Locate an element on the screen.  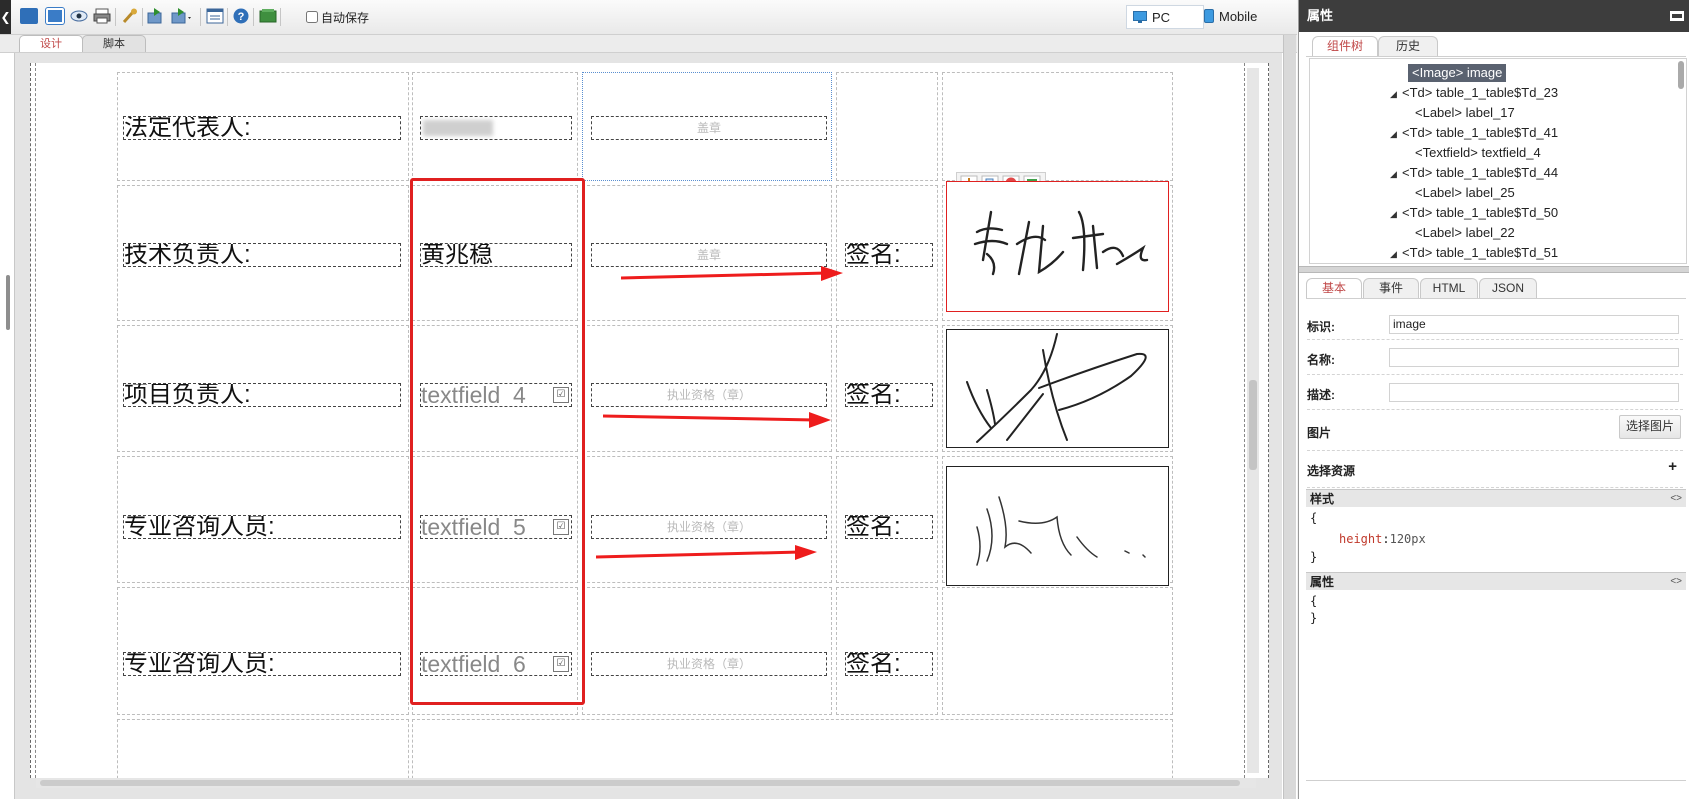
mobile-label: Mobile is located at coordinates (1238, 16).